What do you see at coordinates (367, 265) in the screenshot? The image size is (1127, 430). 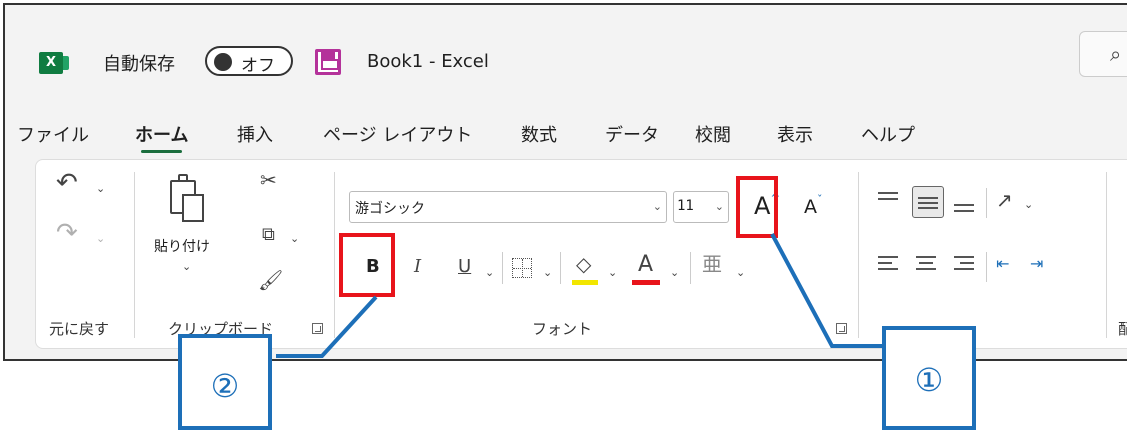 I see `highlight-bold` at bounding box center [367, 265].